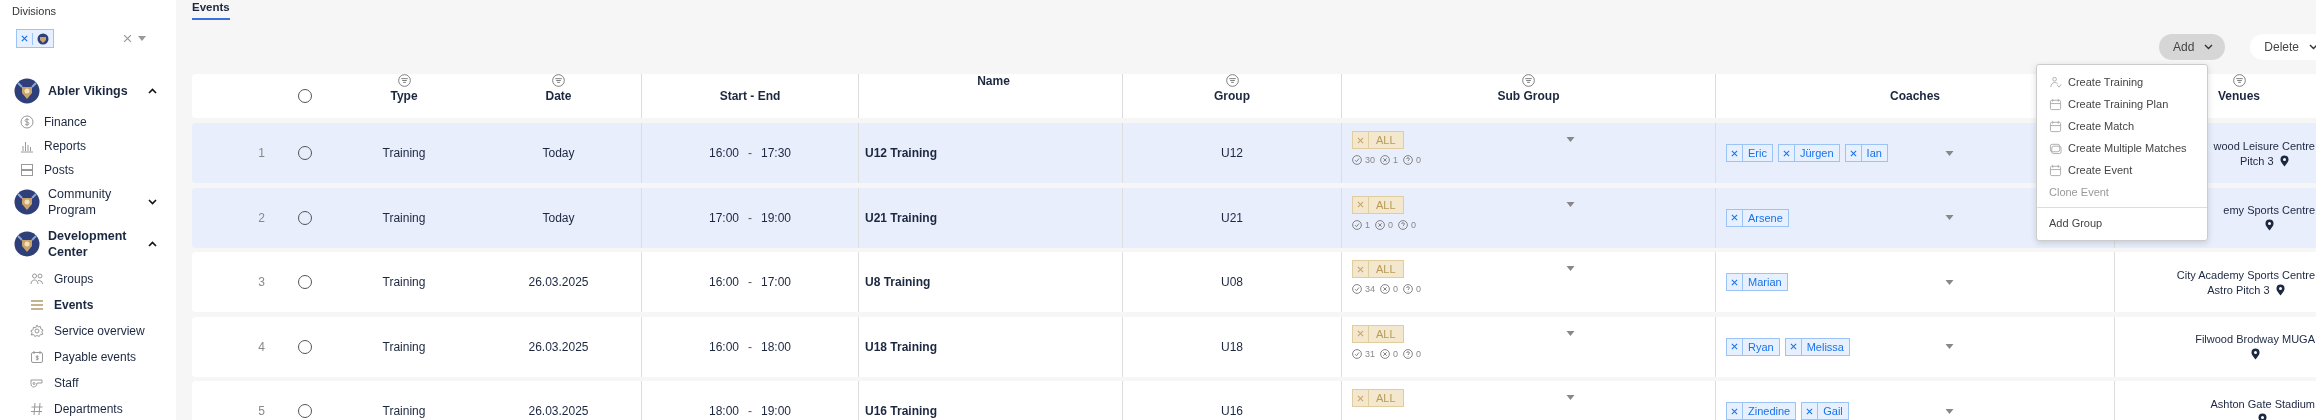 The image size is (2316, 420). What do you see at coordinates (1232, 153) in the screenshot?
I see `table-cell: U12` at bounding box center [1232, 153].